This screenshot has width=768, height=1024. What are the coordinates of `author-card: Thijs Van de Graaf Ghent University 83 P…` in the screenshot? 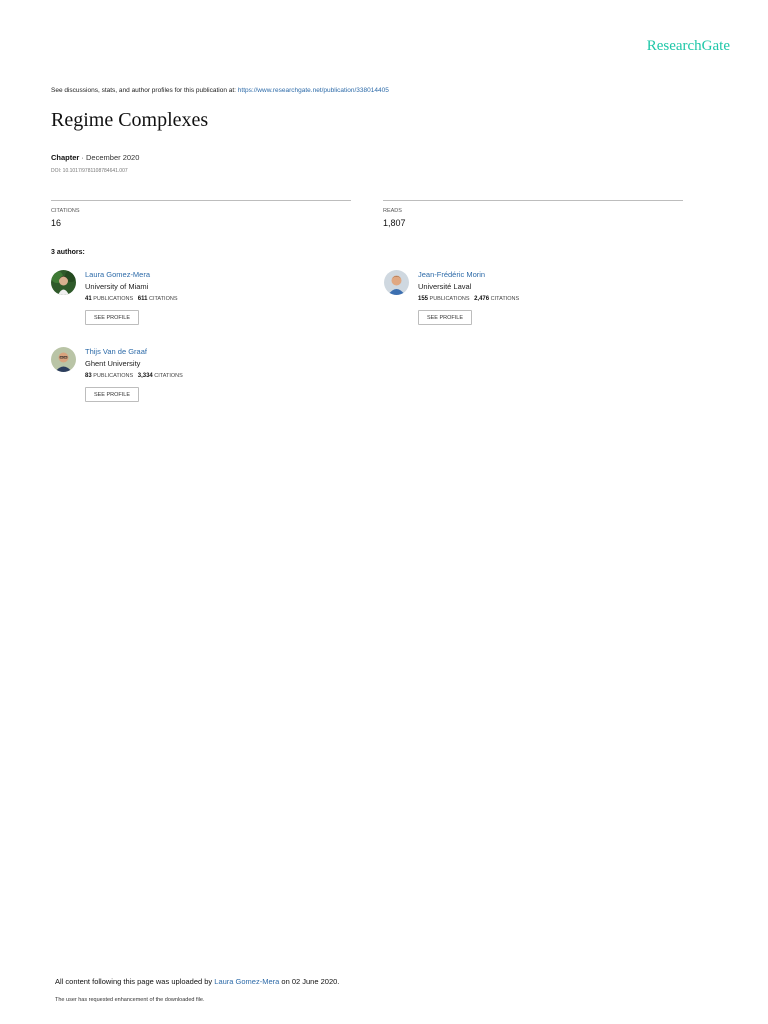 It's located at (201, 377).